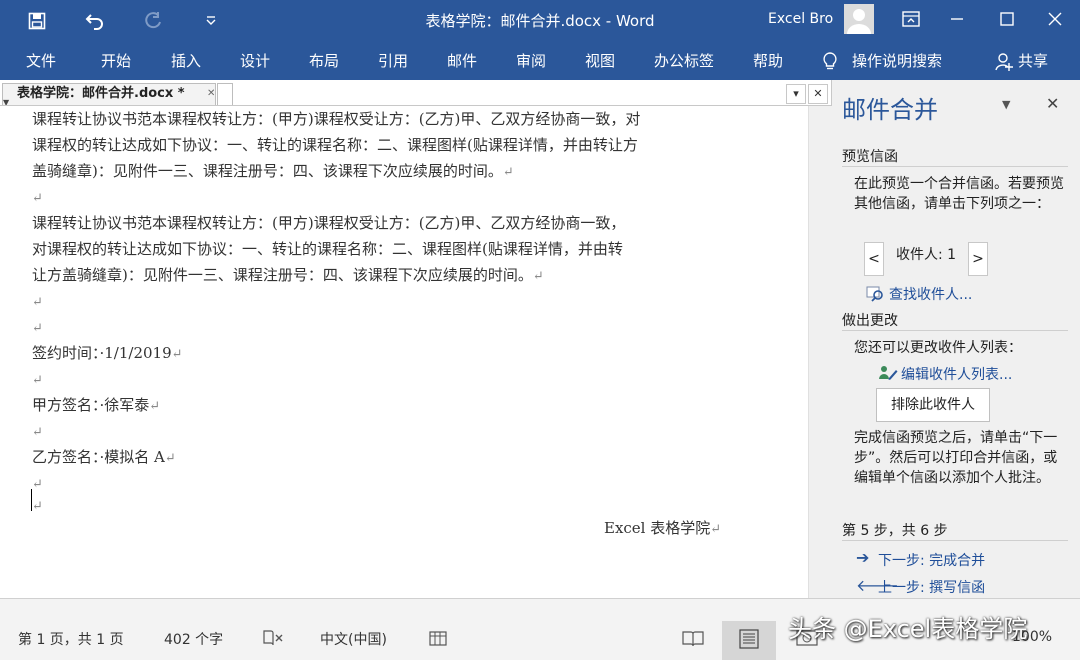 The width and height of the screenshot is (1080, 660). Describe the element at coordinates (931, 587) in the screenshot. I see `previous-step-link: 上一步: 撰写信函` at that location.